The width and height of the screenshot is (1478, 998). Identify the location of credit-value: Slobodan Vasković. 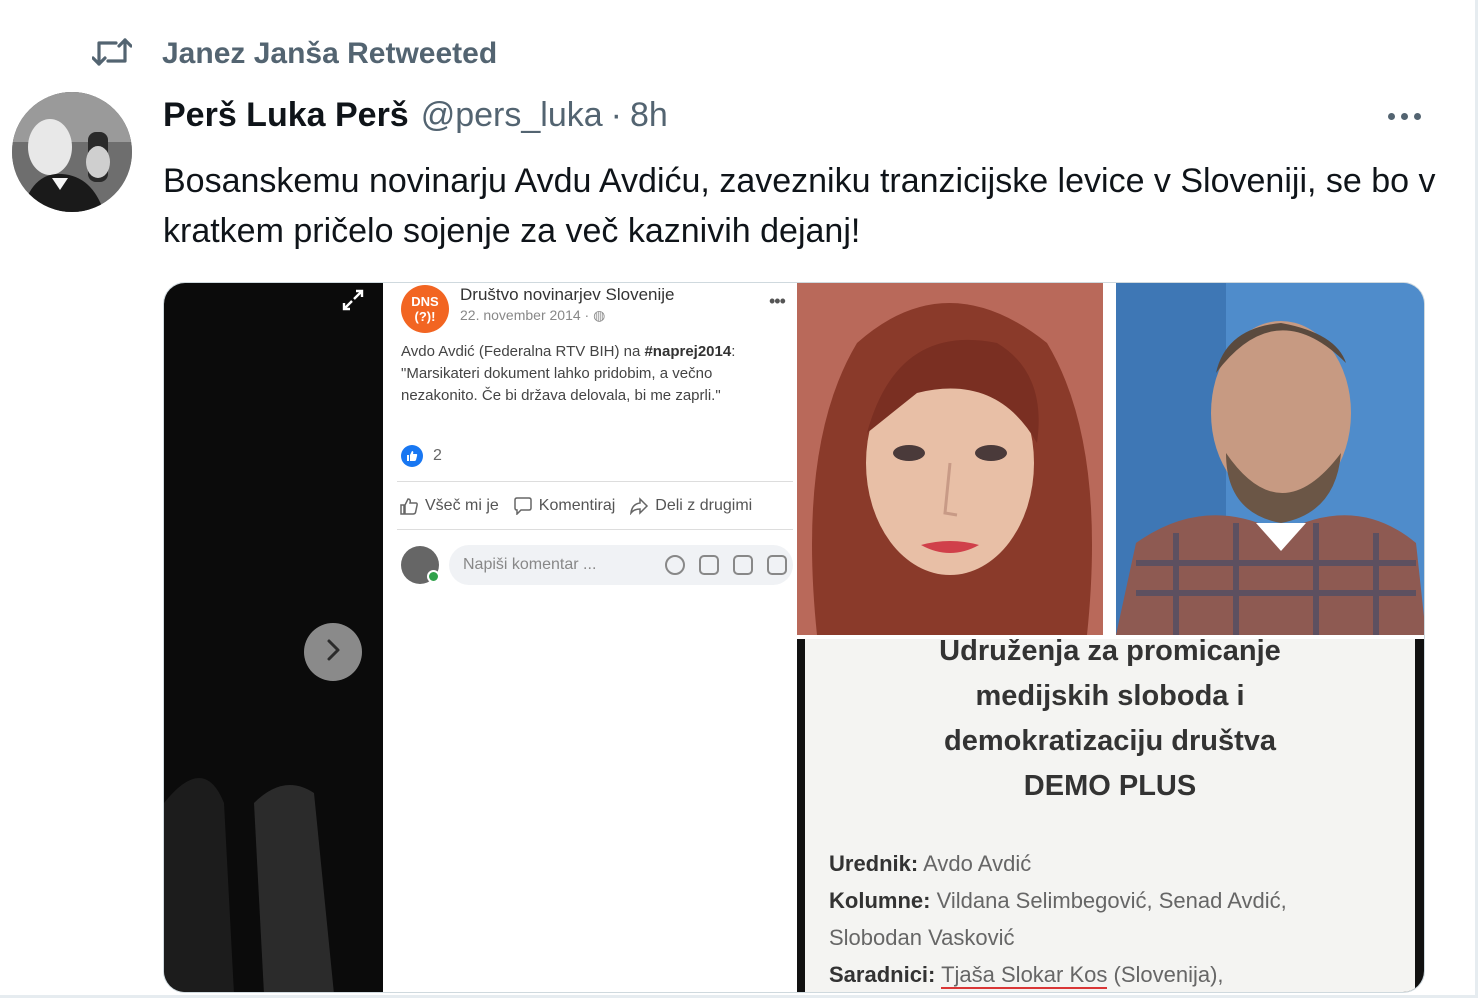
(922, 937).